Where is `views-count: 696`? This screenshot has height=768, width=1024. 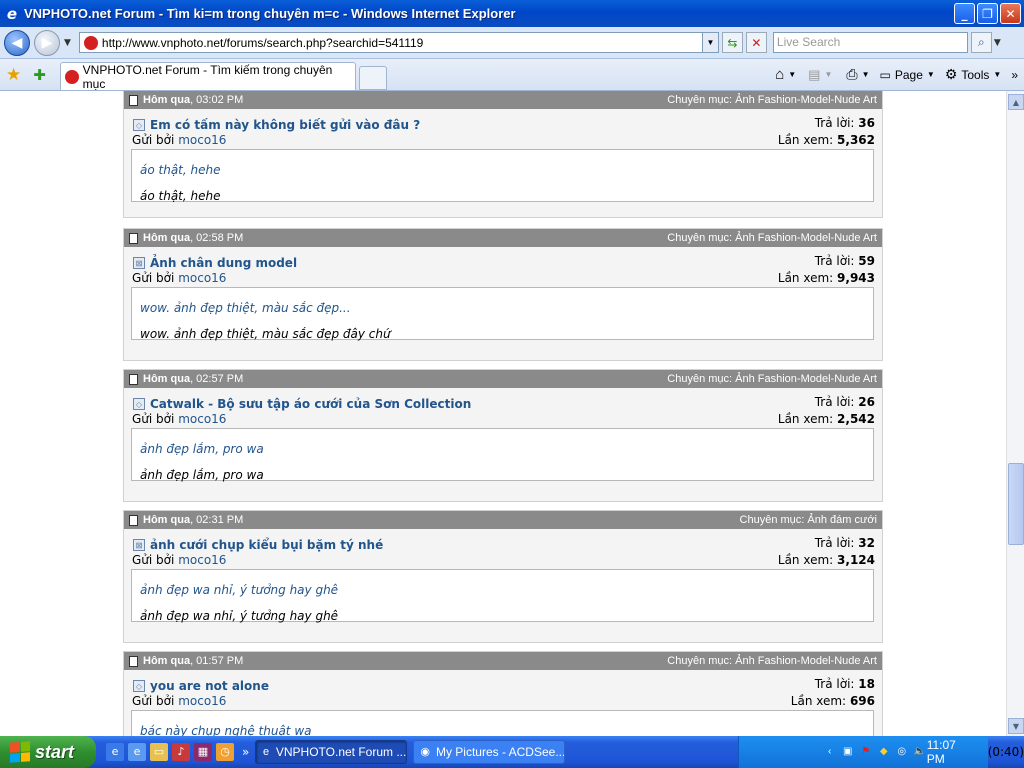 views-count: 696 is located at coordinates (862, 701).